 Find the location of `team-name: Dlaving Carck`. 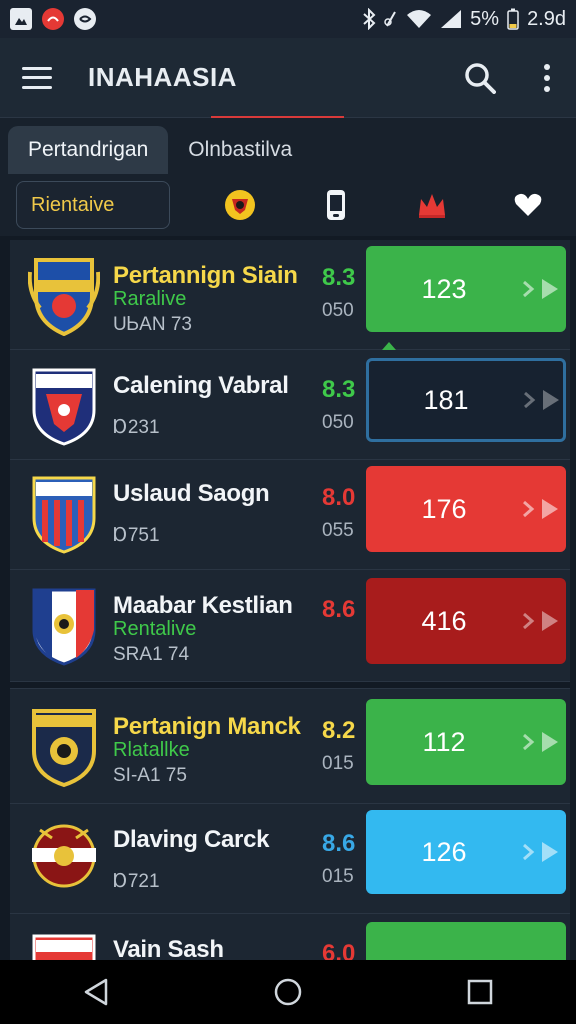

team-name: Dlaving Carck is located at coordinates (191, 839).